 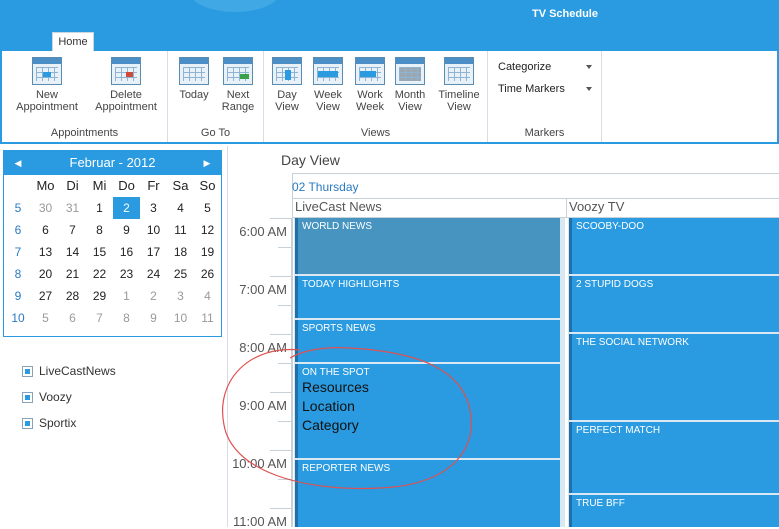 What do you see at coordinates (126, 101) in the screenshot?
I see `delete-appointment-label: Delete Appointment` at bounding box center [126, 101].